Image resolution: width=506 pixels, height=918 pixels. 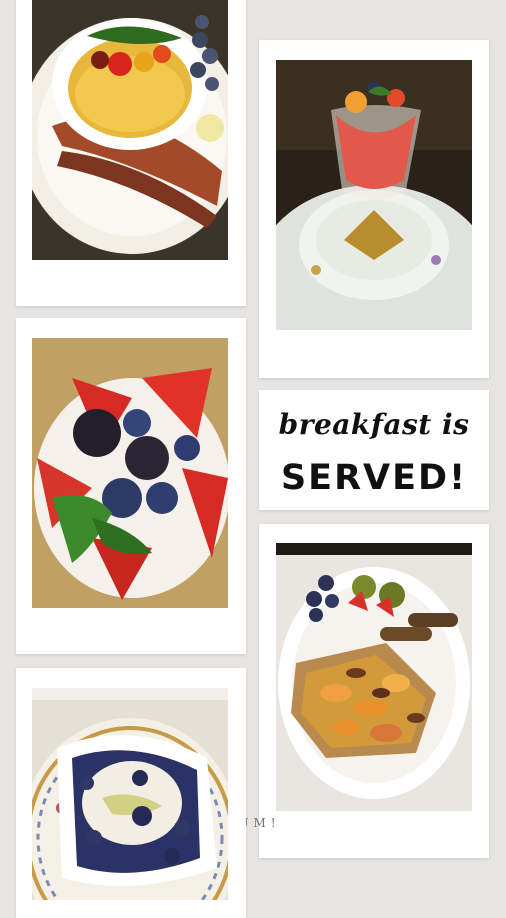 What do you see at coordinates (130, 130) in the screenshot?
I see `photo-egg-souffle` at bounding box center [130, 130].